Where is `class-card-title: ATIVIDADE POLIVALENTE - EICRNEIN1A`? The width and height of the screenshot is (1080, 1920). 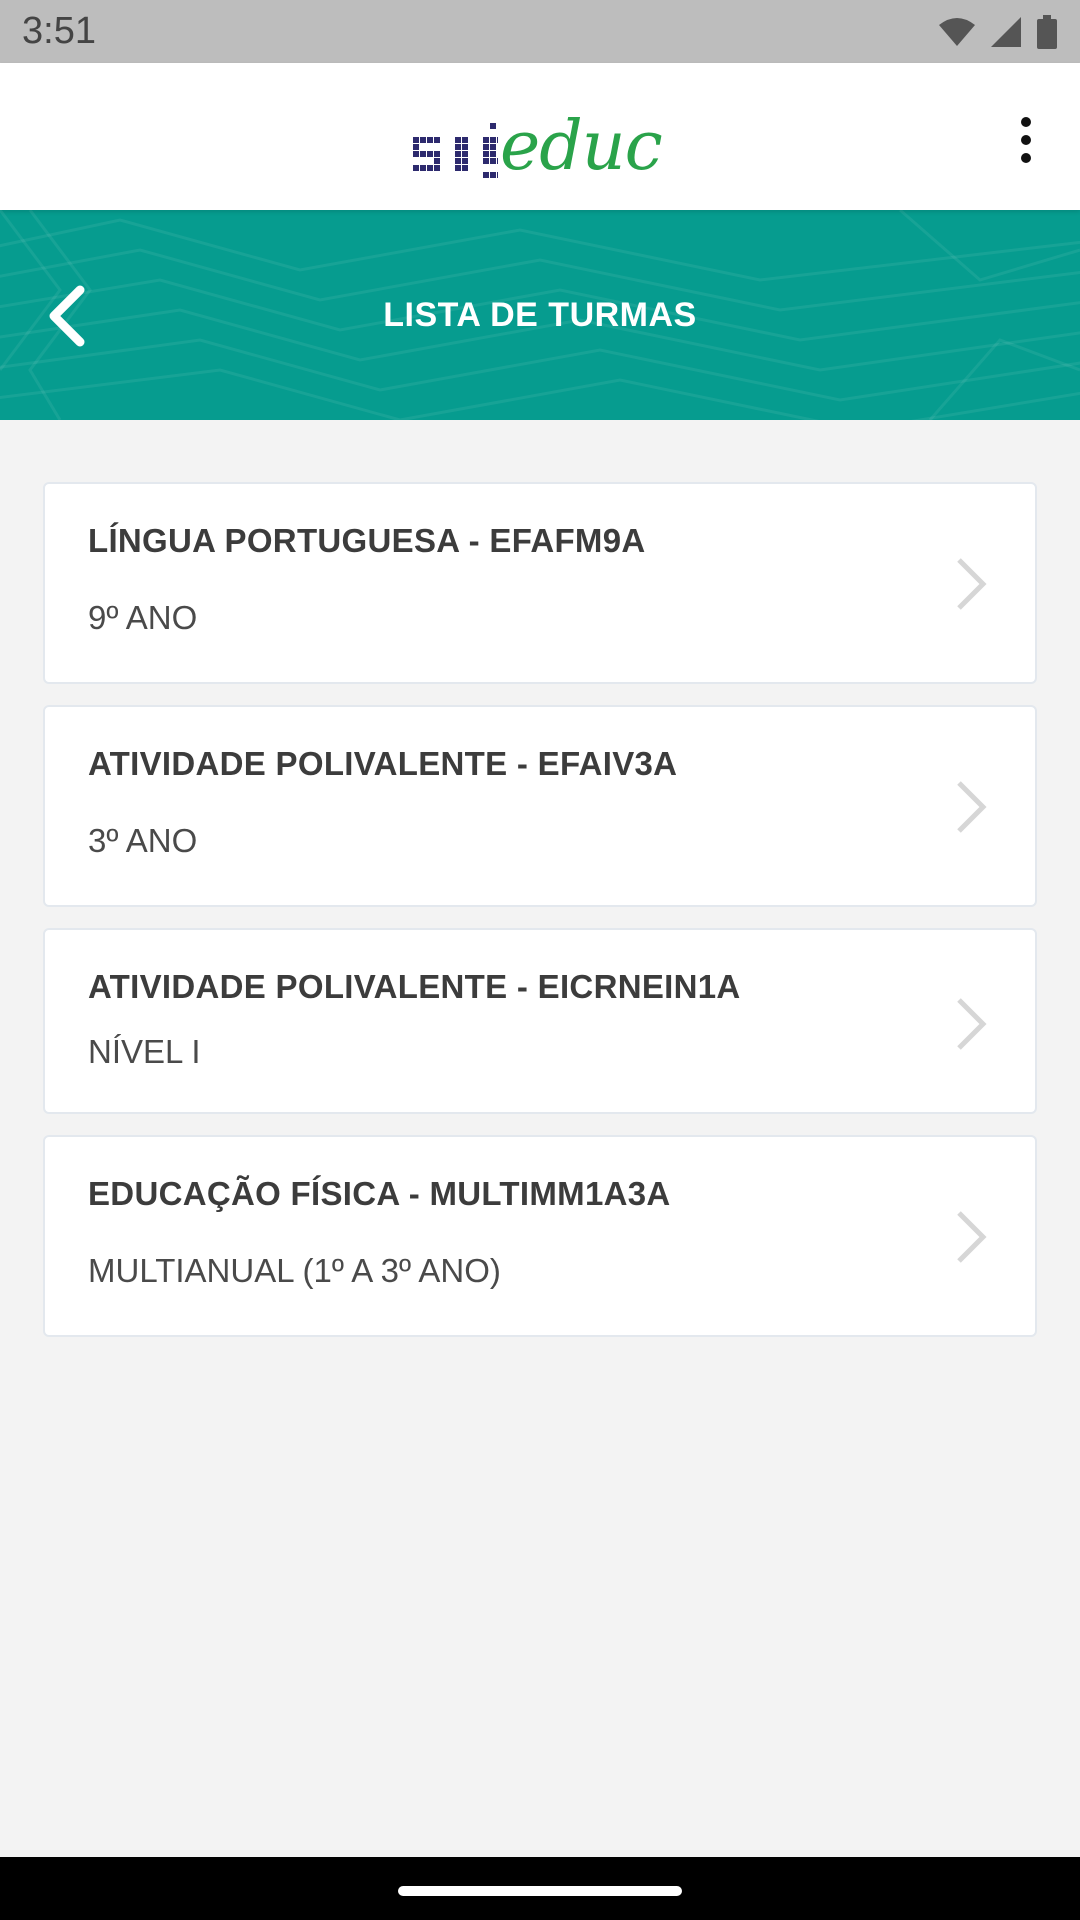 class-card-title: ATIVIDADE POLIVALENTE - EICRNEIN1A is located at coordinates (414, 986).